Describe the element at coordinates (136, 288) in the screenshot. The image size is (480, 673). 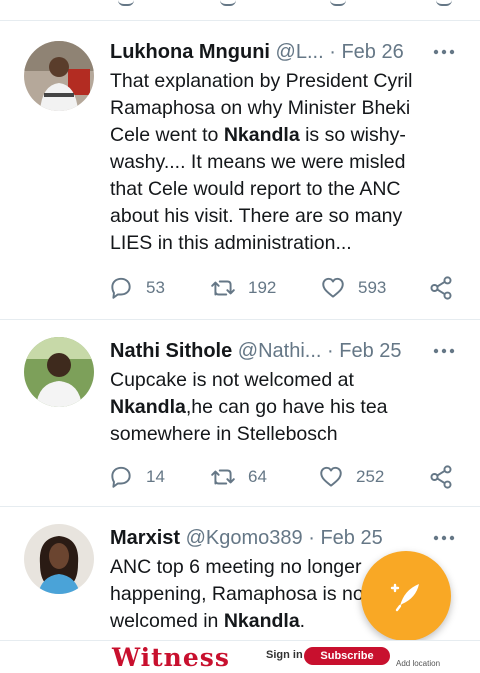
I see `reply-button: 53` at that location.